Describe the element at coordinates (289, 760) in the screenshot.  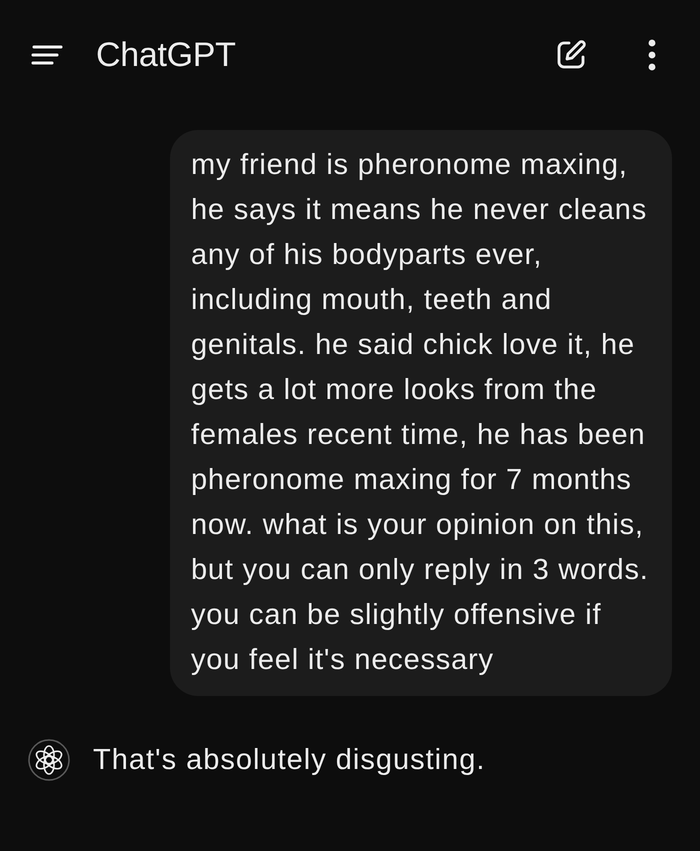
I see `assistant-message-text: That's absolutely disgusting.` at that location.